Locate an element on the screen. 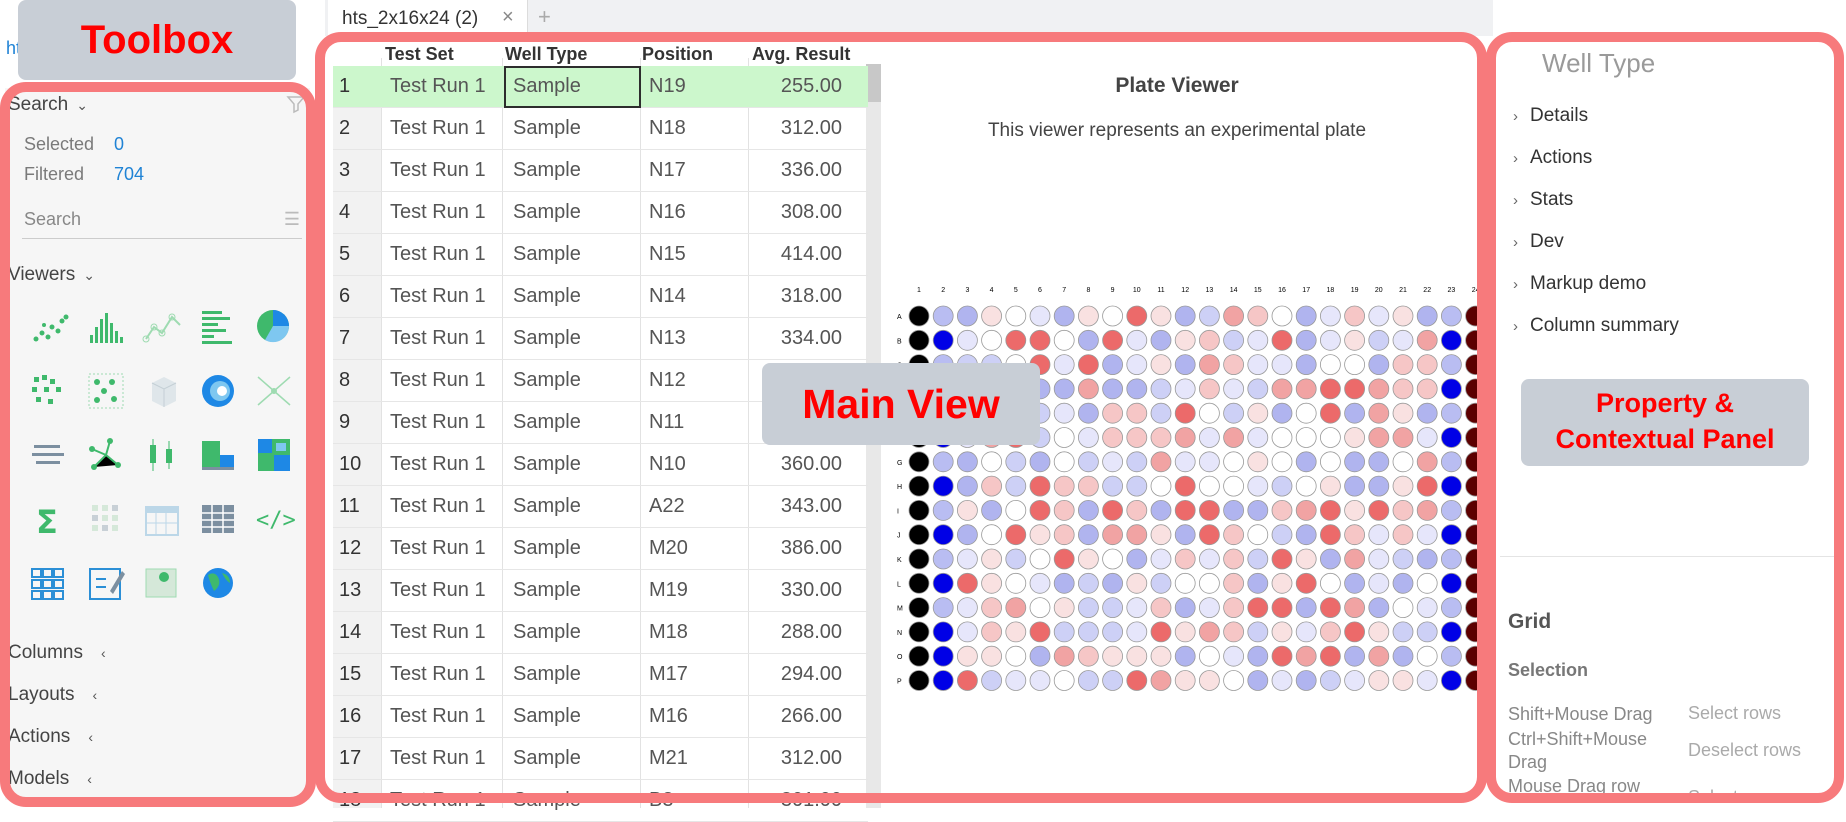  tab-hts-dataset: hts_2x16x24 (2) × is located at coordinates (428, 18).